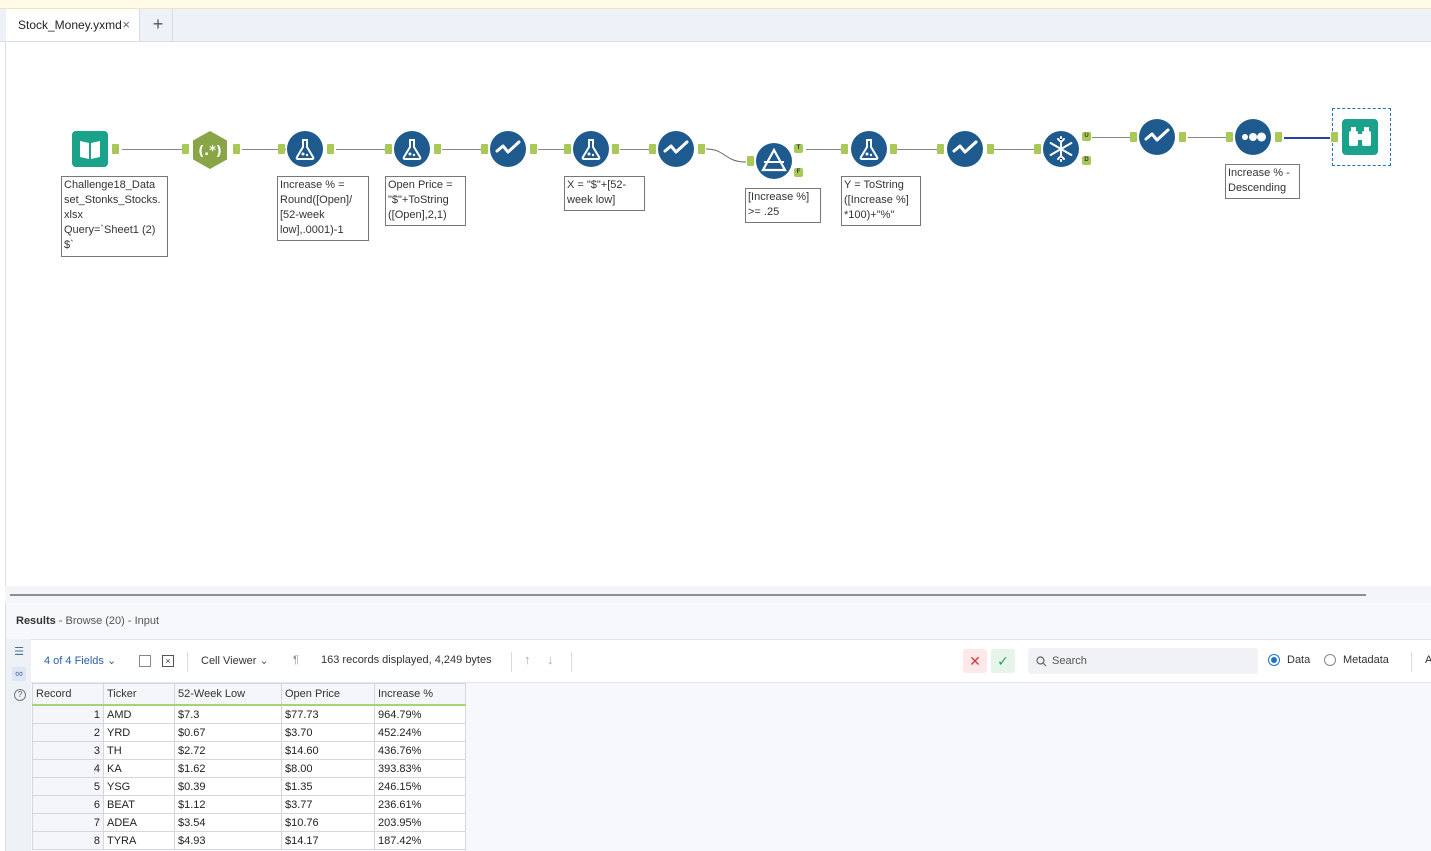 The image size is (1431, 851). I want to click on close-x-icon: ✕, so click(975, 661).